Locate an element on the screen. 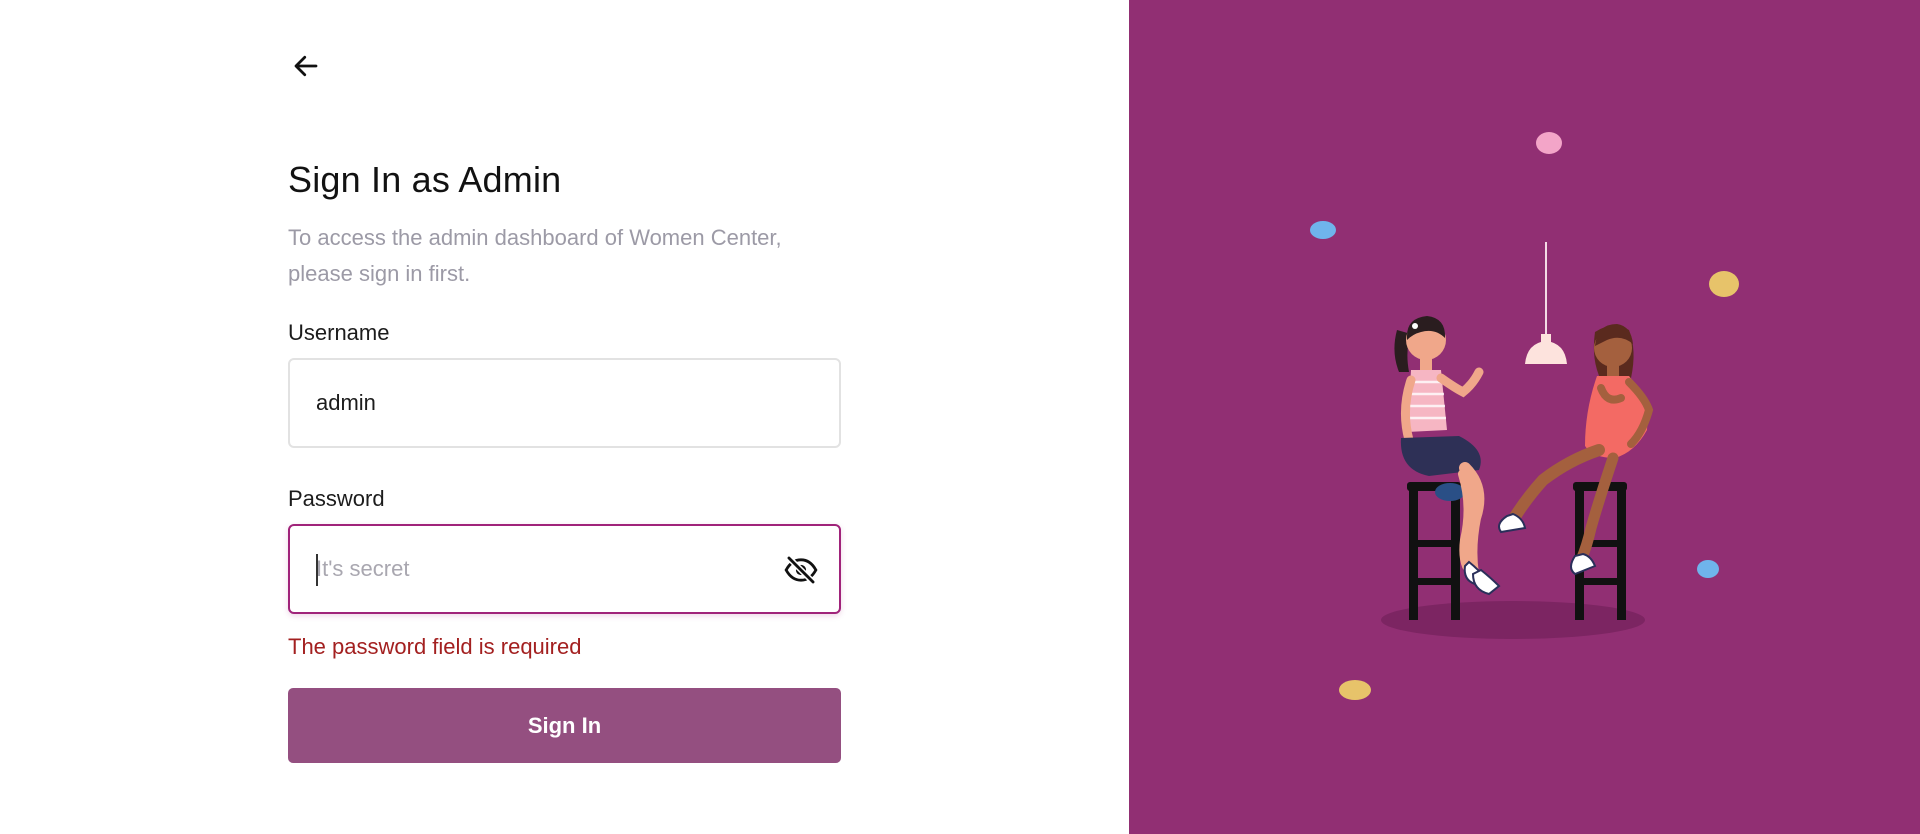  username-label: Username is located at coordinates (339, 332).